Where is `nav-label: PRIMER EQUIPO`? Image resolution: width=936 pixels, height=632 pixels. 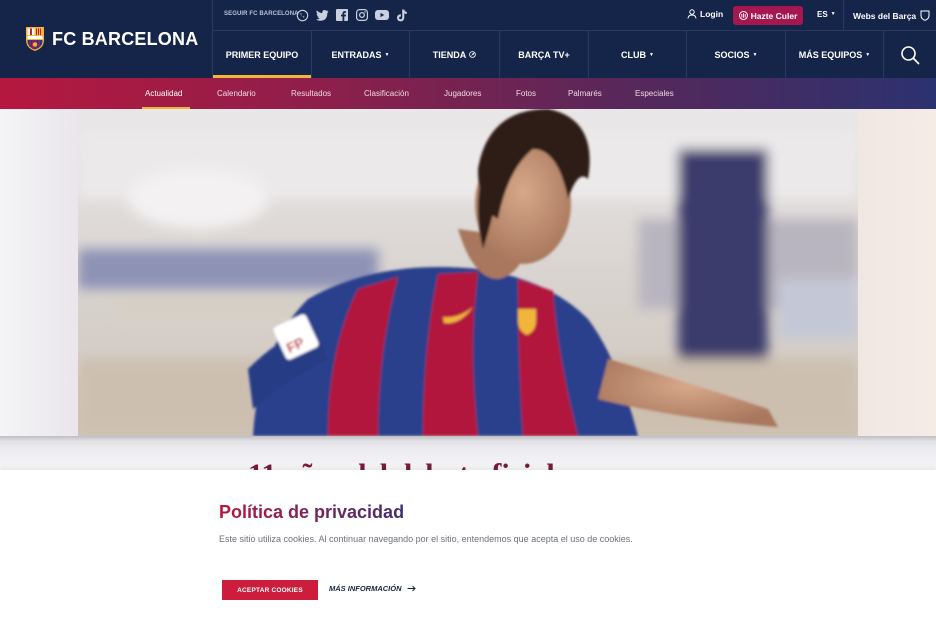 nav-label: PRIMER EQUIPO is located at coordinates (262, 54).